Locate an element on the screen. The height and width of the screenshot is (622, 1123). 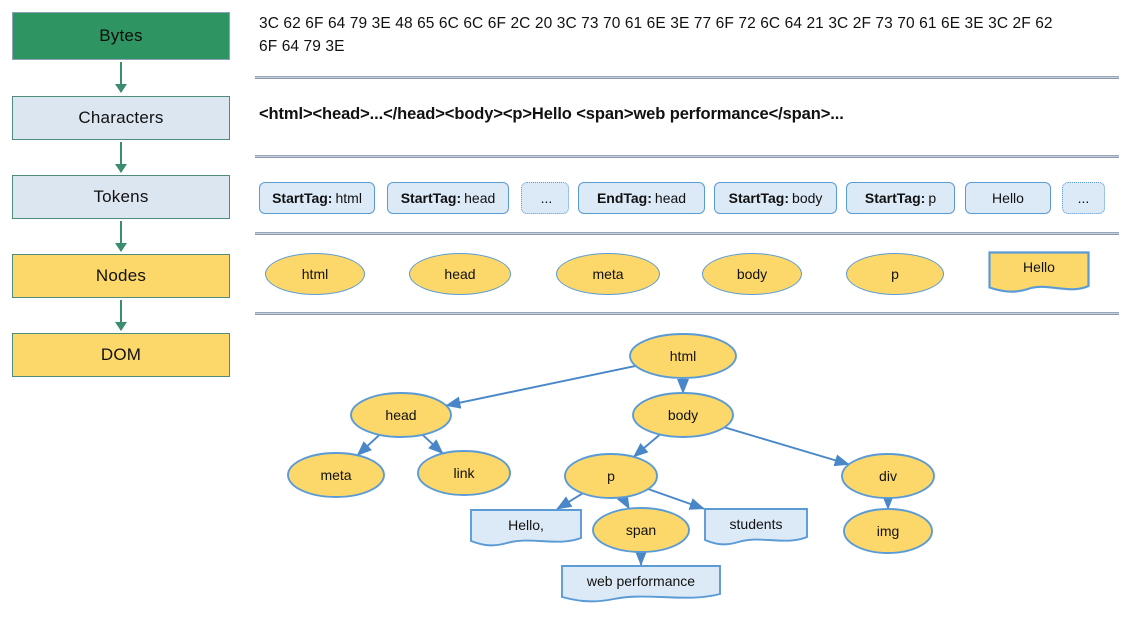
token-value: Hello is located at coordinates (1008, 198).